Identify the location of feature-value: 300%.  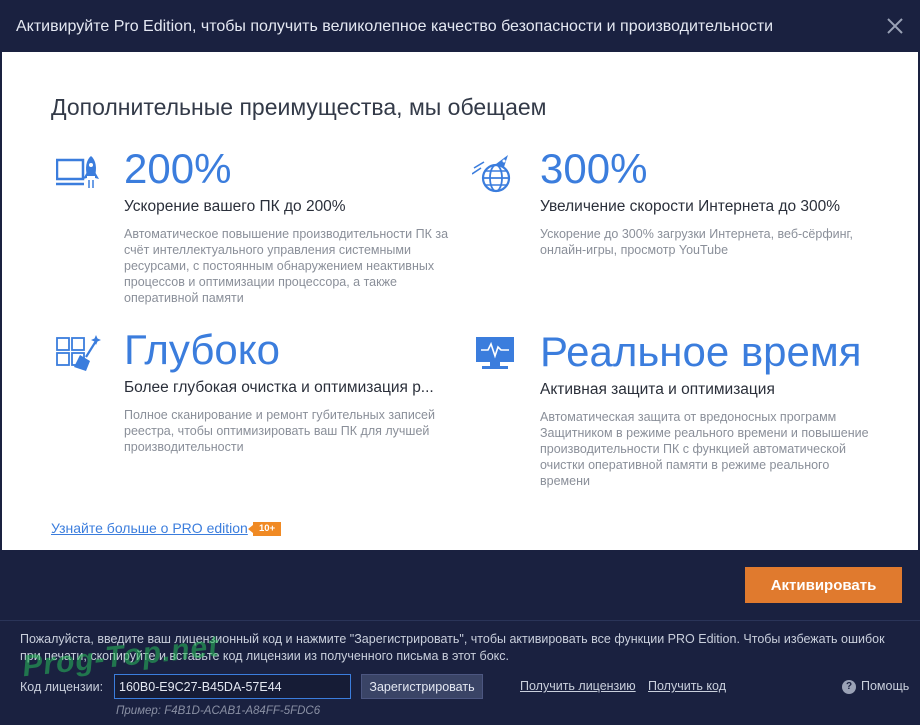
(594, 168).